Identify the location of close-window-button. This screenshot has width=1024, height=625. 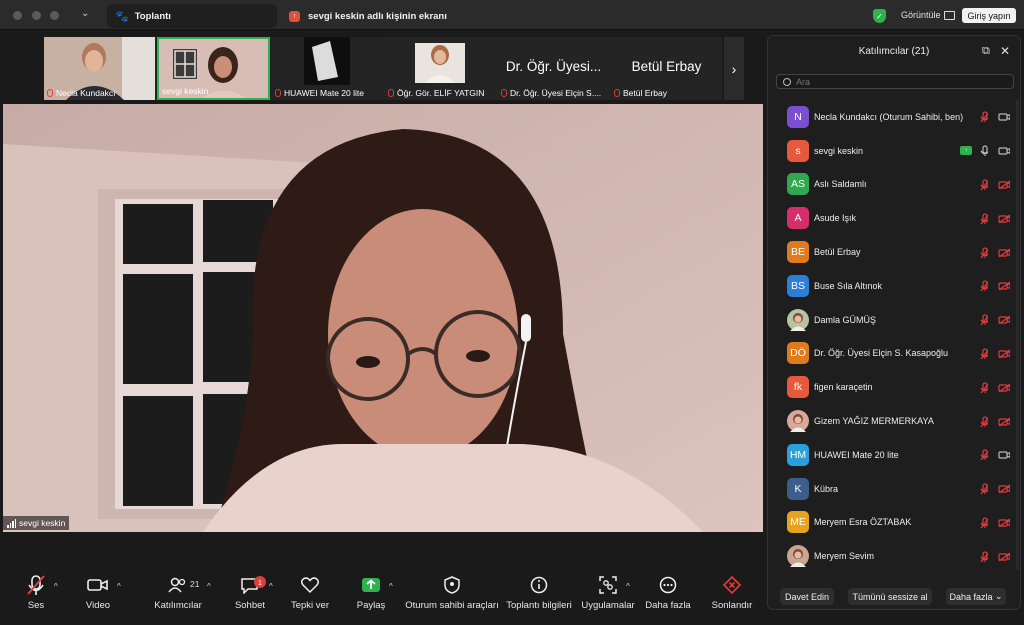
(17, 15).